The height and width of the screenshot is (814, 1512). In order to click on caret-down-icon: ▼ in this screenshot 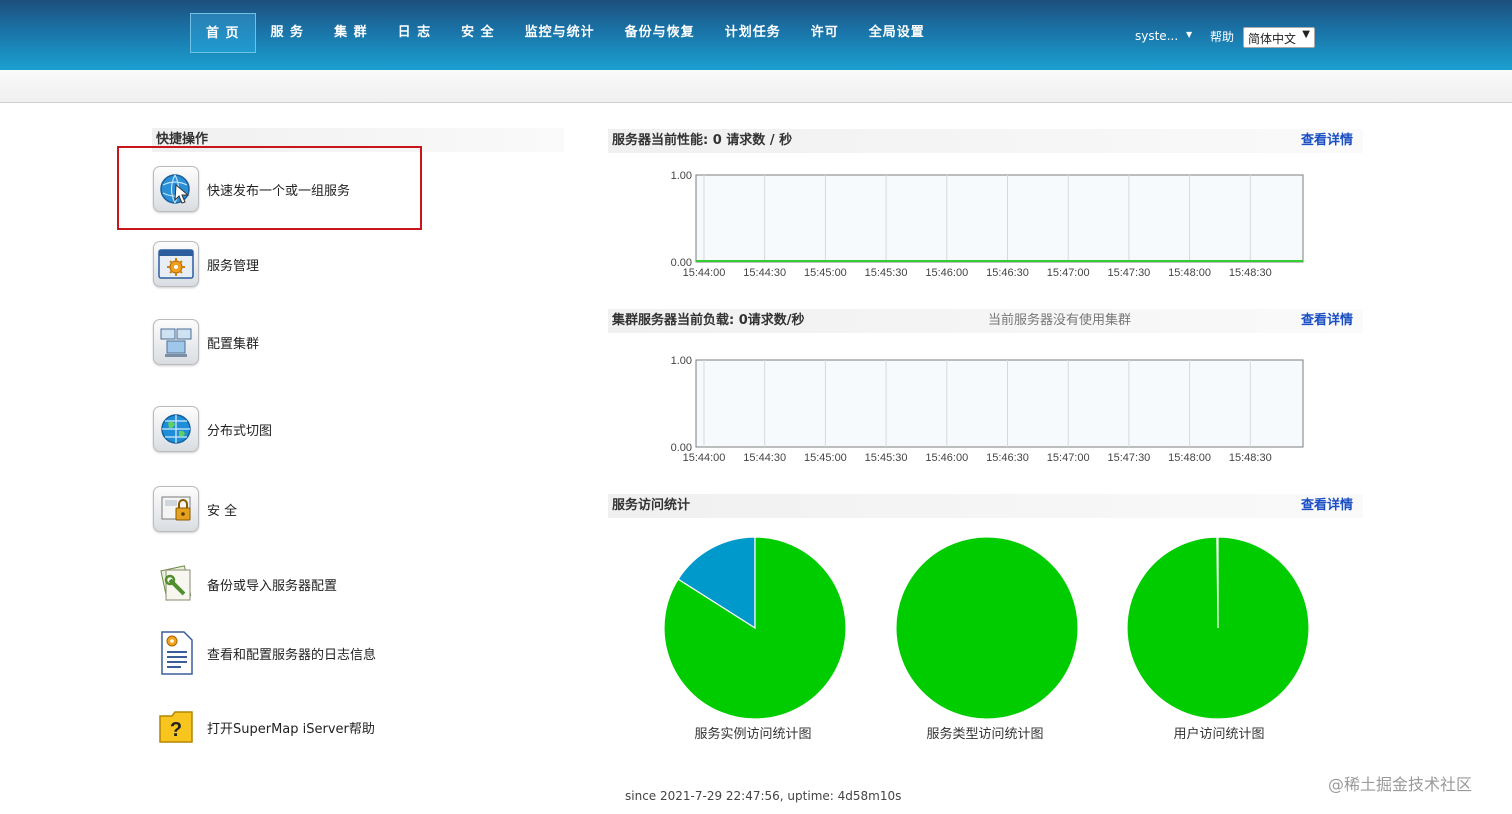, I will do `click(1189, 34)`.